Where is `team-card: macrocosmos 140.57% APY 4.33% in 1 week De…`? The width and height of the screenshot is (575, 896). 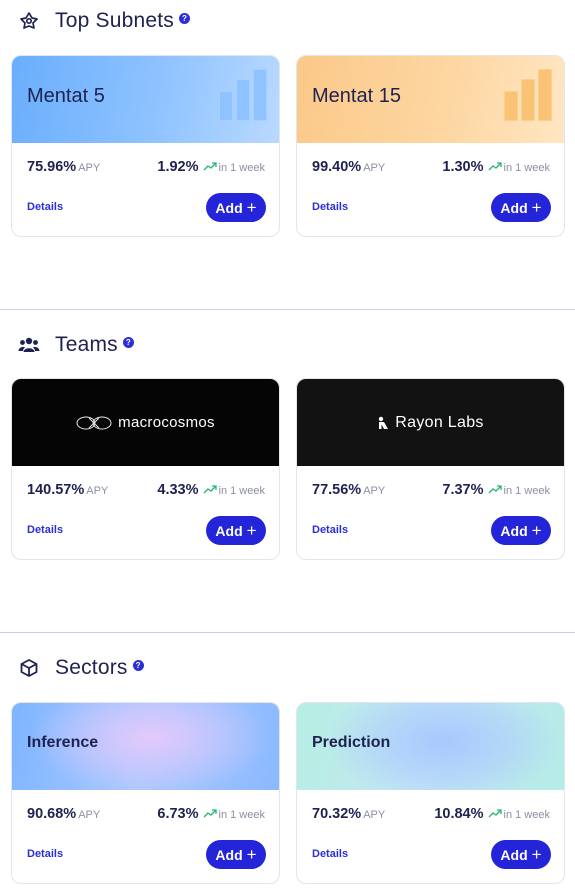 team-card: macrocosmos 140.57% APY 4.33% in 1 week De… is located at coordinates (145, 469).